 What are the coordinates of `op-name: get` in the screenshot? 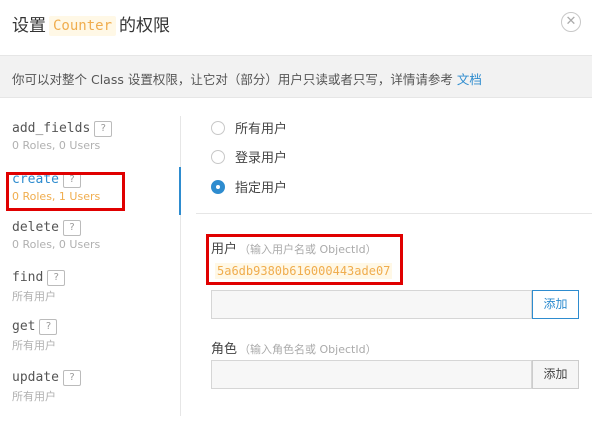 It's located at (24, 326).